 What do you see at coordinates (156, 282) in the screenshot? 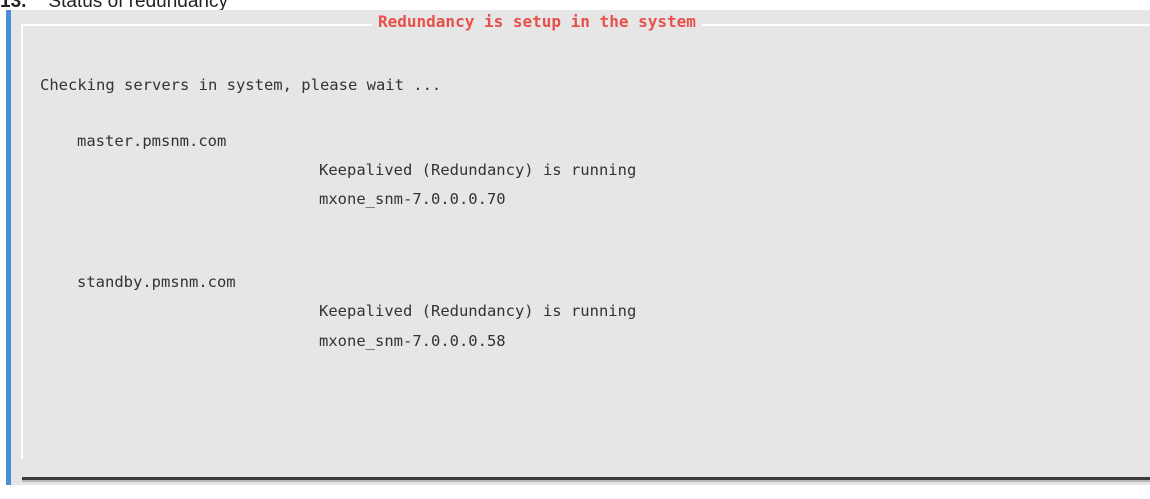
I see `server-hostname: standby.pmsnm.com` at bounding box center [156, 282].